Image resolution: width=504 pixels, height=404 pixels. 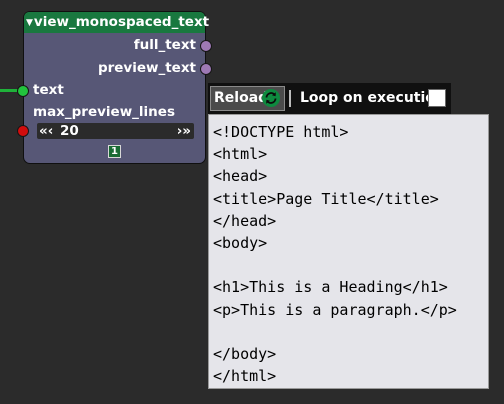 I want to click on reload-button-label: Reload, so click(x=241, y=98).